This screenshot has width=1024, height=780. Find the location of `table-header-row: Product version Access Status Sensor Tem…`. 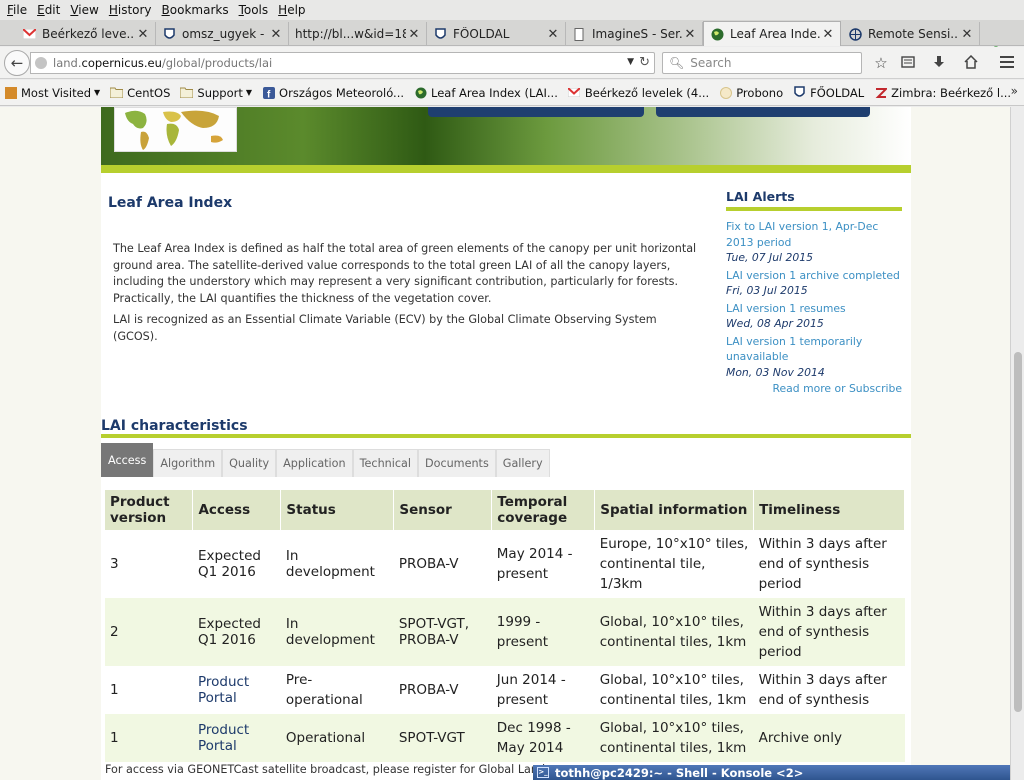

table-header-row: Product version Access Status Sensor Tem… is located at coordinates (505, 510).